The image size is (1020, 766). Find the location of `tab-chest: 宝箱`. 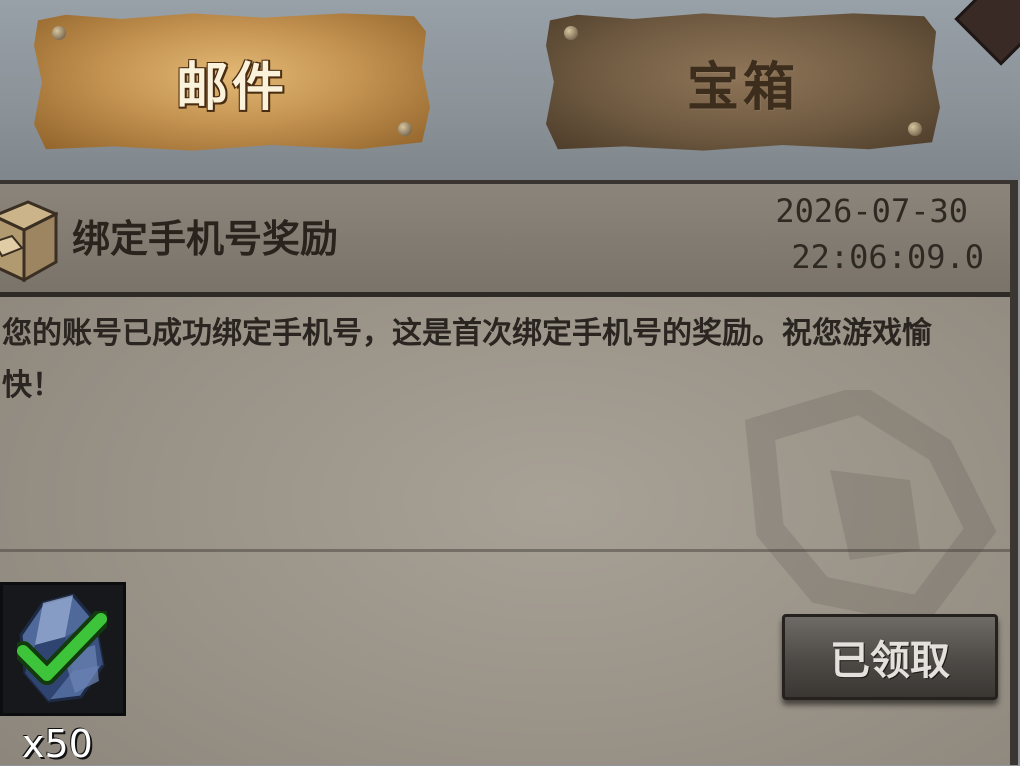

tab-chest: 宝箱 is located at coordinates (743, 82).